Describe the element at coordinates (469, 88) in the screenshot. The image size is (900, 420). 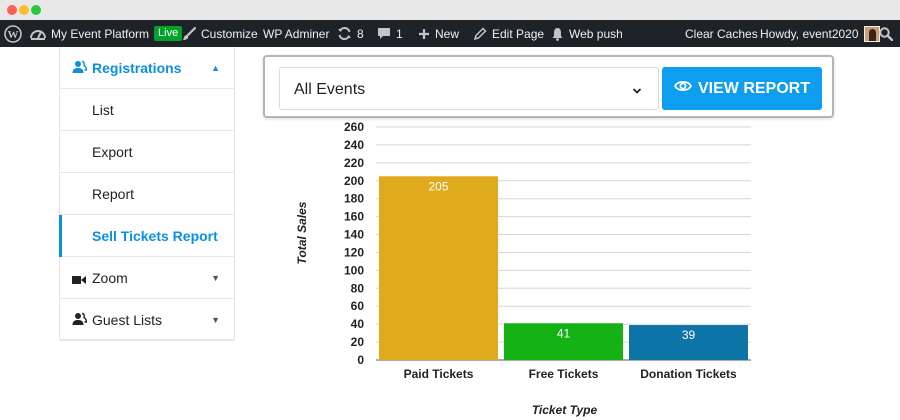
I see `event-select: All Events` at that location.